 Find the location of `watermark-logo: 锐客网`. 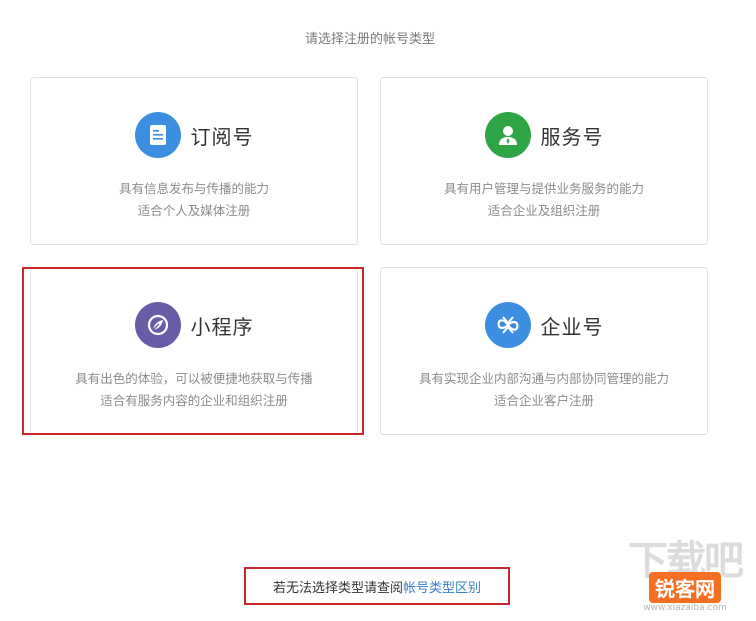

watermark-logo: 锐客网 is located at coordinates (685, 587).